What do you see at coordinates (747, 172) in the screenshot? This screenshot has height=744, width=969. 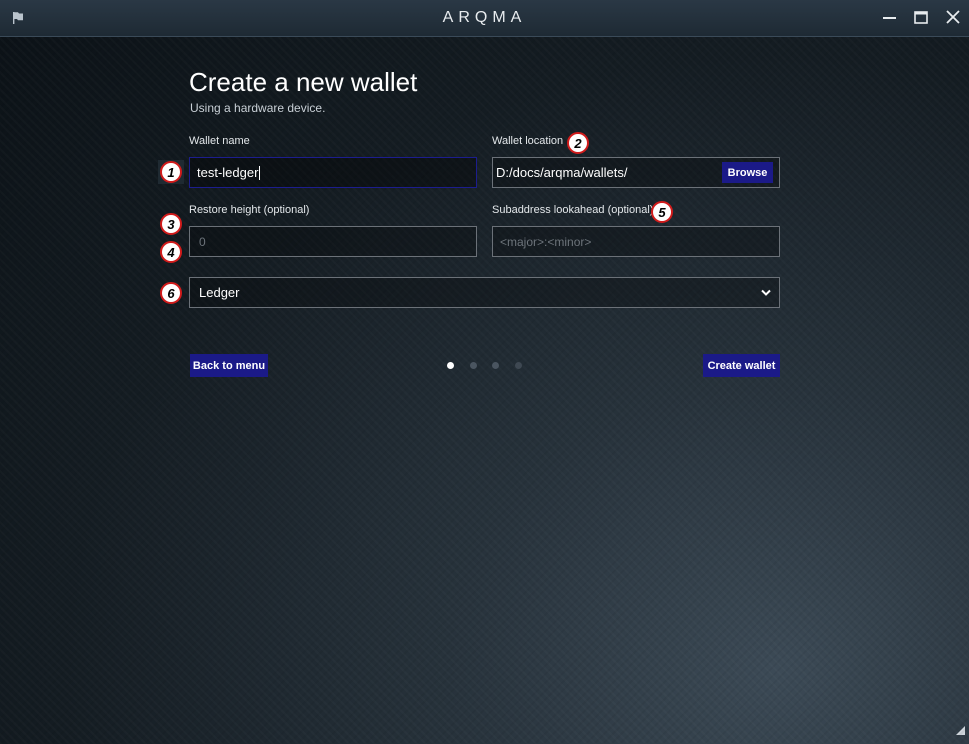 I see `browse-button: Browse` at bounding box center [747, 172].